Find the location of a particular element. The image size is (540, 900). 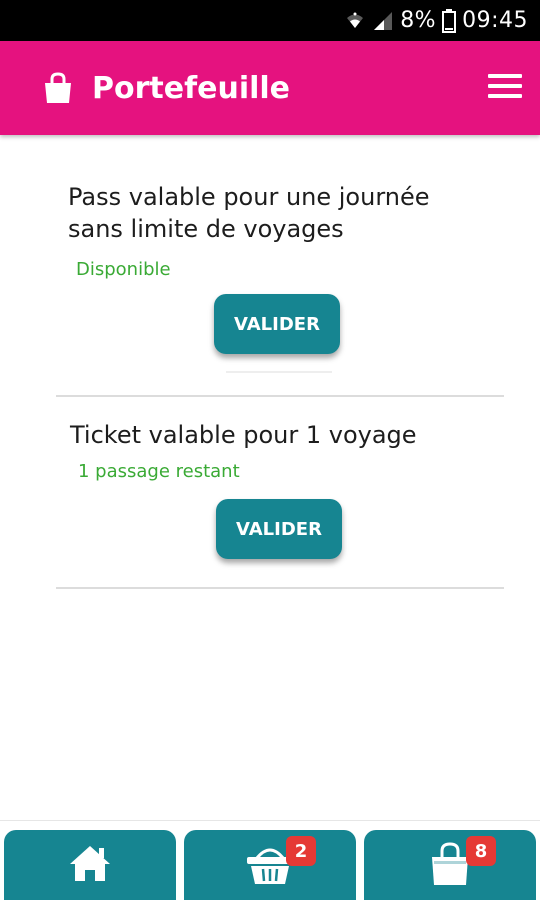

wallet-count-badge: 8 is located at coordinates (481, 851).